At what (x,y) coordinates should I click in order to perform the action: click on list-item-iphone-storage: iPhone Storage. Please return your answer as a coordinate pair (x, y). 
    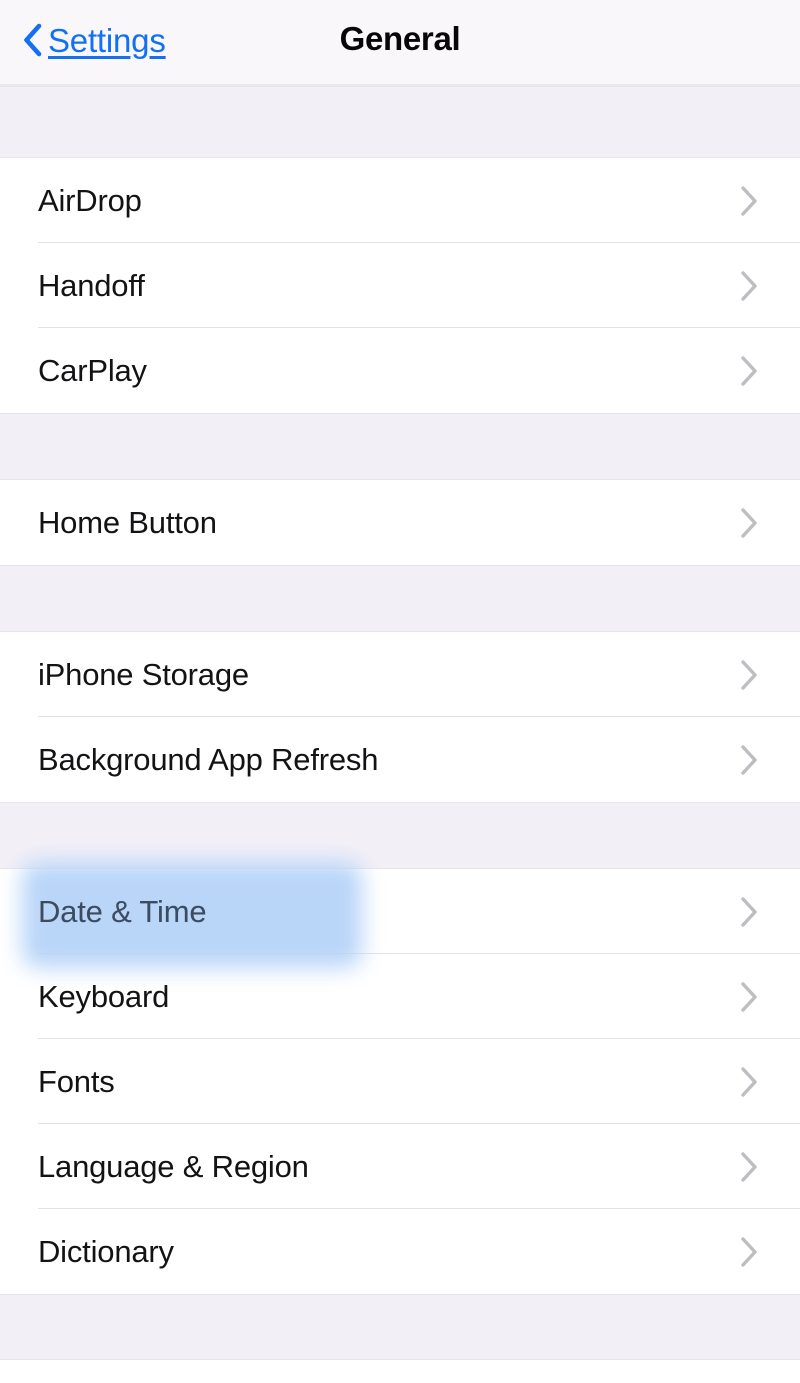
    Looking at the image, I should click on (400, 674).